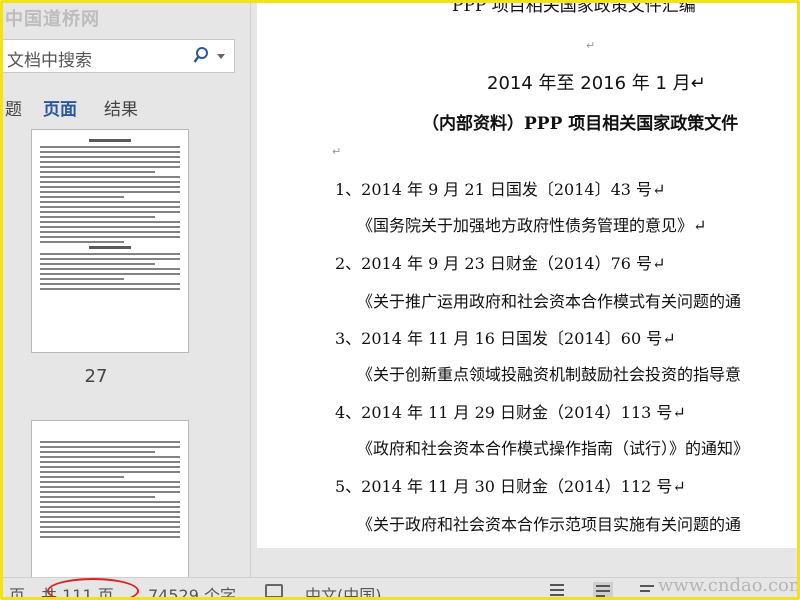 The height and width of the screenshot is (600, 800). I want to click on watermark-logo-top: 中国道桥网, so click(52, 19).